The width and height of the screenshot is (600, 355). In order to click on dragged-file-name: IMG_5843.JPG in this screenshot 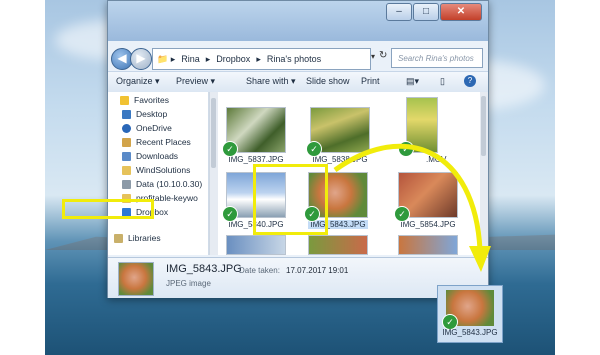, I will do `click(470, 332)`.